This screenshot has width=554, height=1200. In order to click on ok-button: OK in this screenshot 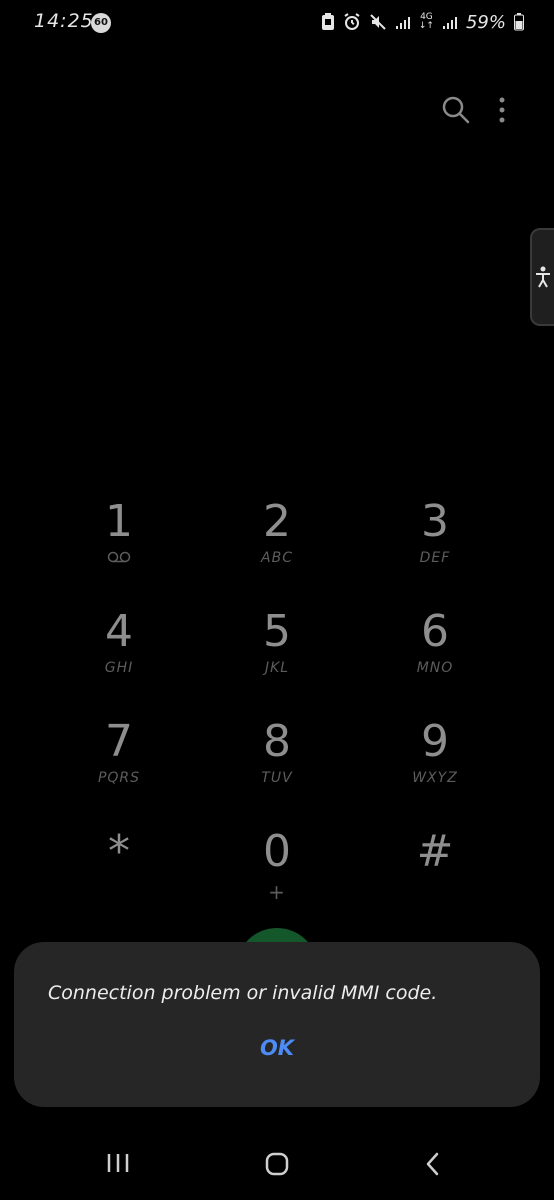, I will do `click(277, 1048)`.